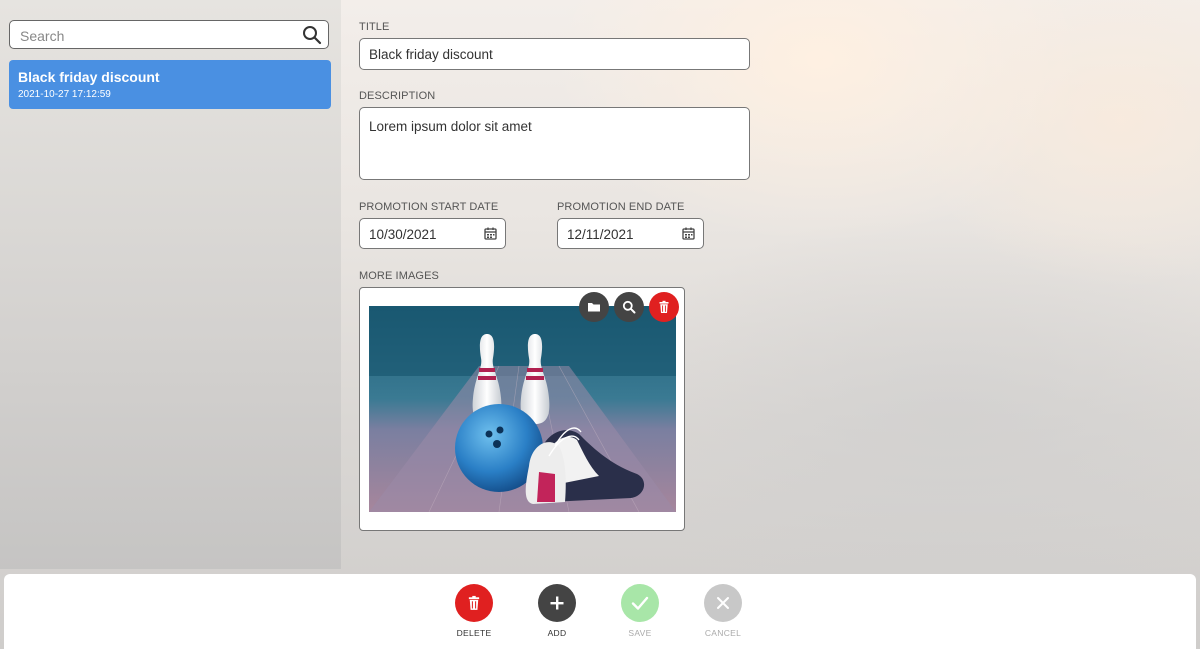 The width and height of the screenshot is (1200, 649). Describe the element at coordinates (600, 234) in the screenshot. I see `end-date-value: 12/11/2021` at that location.